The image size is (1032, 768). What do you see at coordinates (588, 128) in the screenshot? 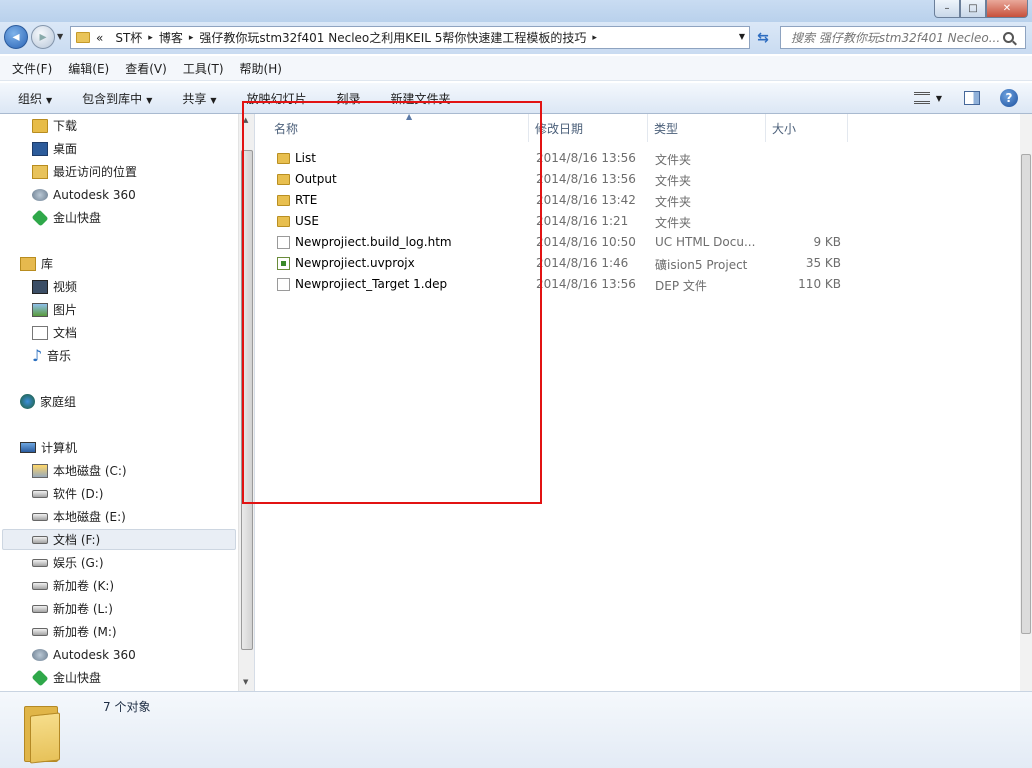
I see `column-header-modified: 修改日期` at bounding box center [588, 128].